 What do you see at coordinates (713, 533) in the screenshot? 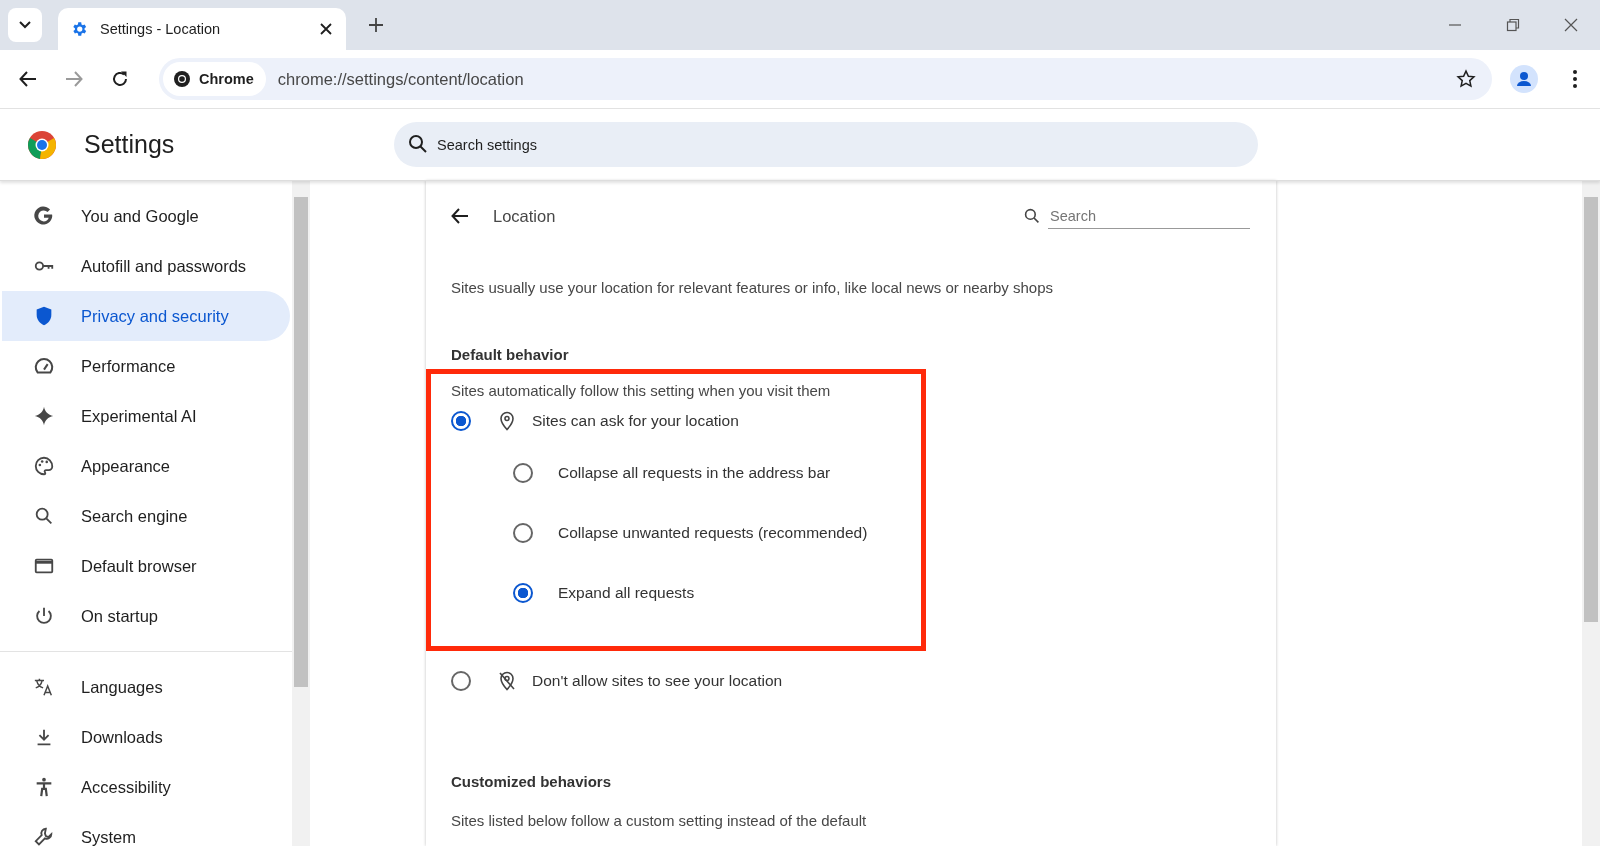
I see `option-label: Collapse unwanted requests (recommended)` at bounding box center [713, 533].